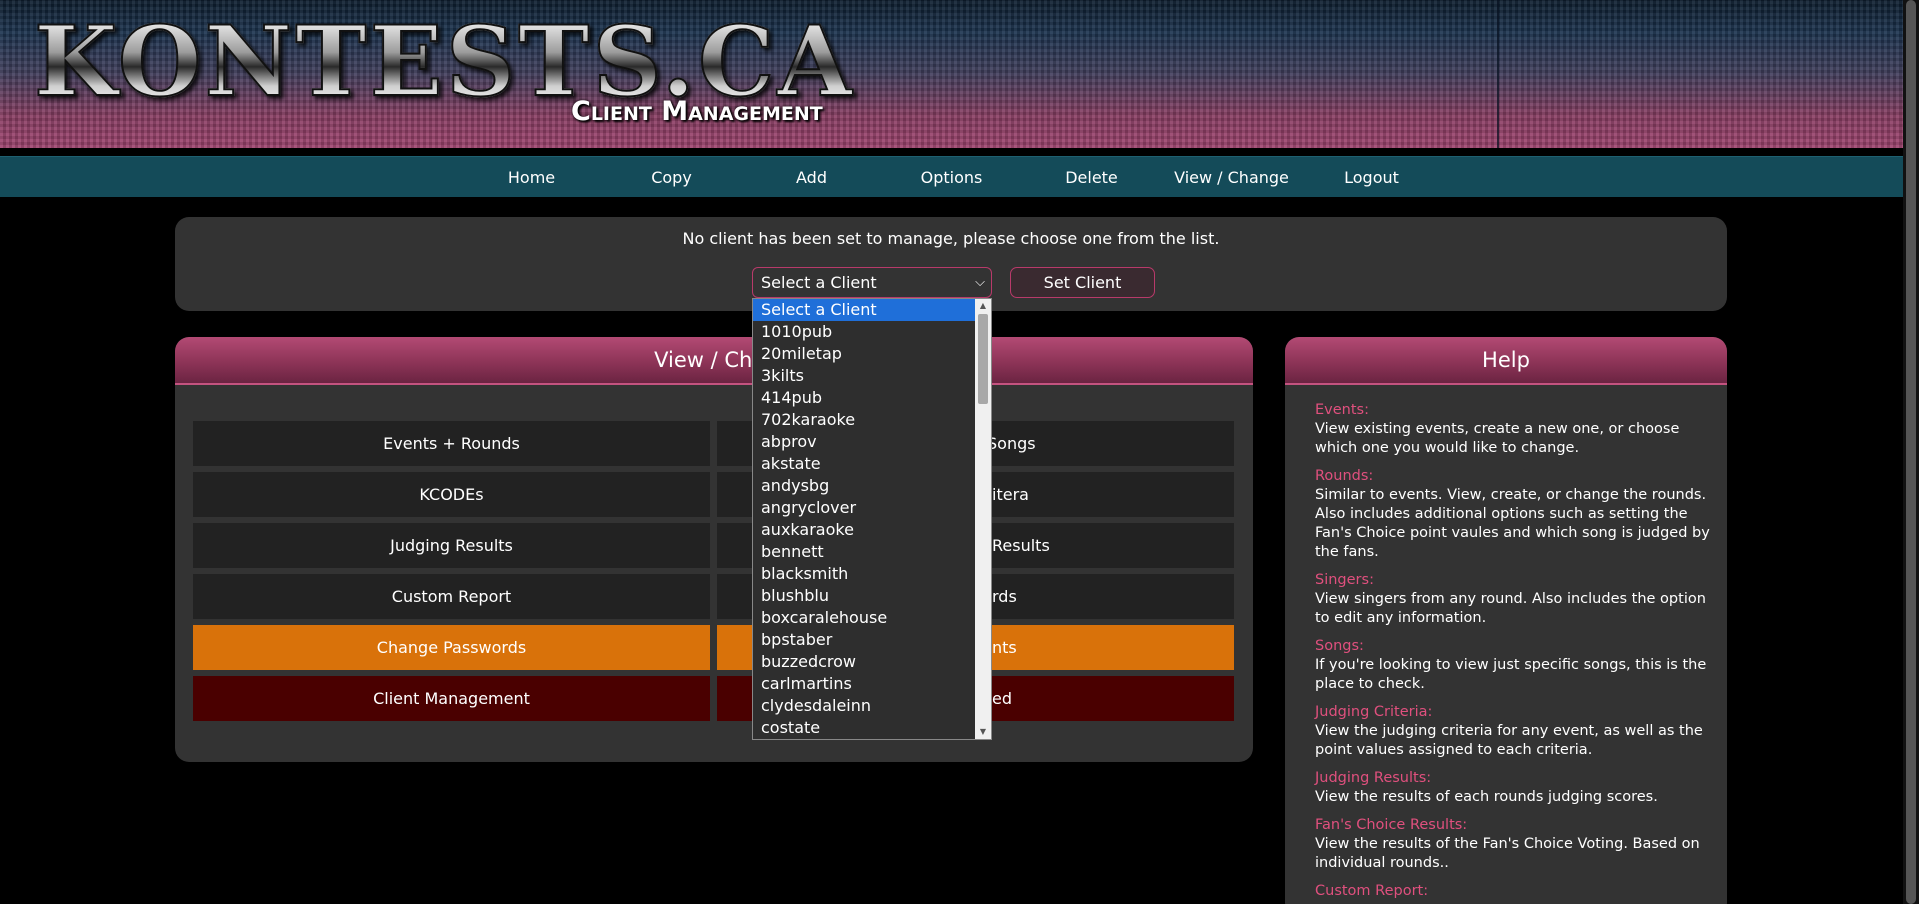 This screenshot has width=1919, height=904. What do you see at coordinates (451, 443) in the screenshot?
I see `events-rounds-button: Events + Rounds` at bounding box center [451, 443].